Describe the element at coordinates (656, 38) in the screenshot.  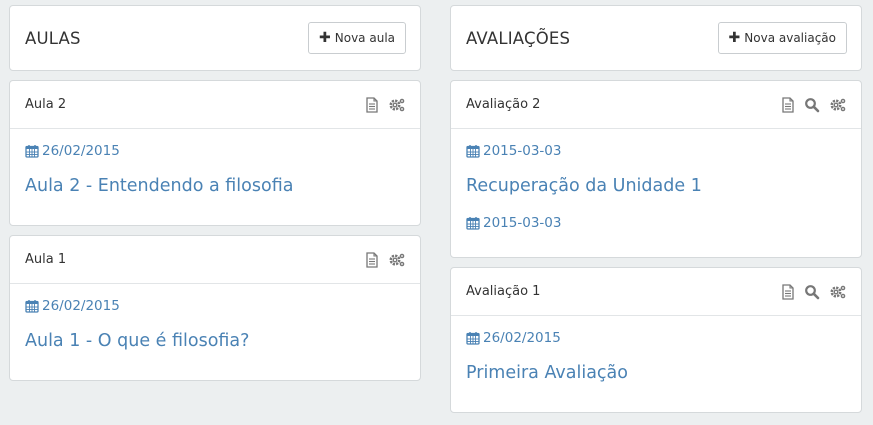
I see `avaliacoes-header-panel: AVALIAÇÕES ✚ Nova avaliação` at that location.